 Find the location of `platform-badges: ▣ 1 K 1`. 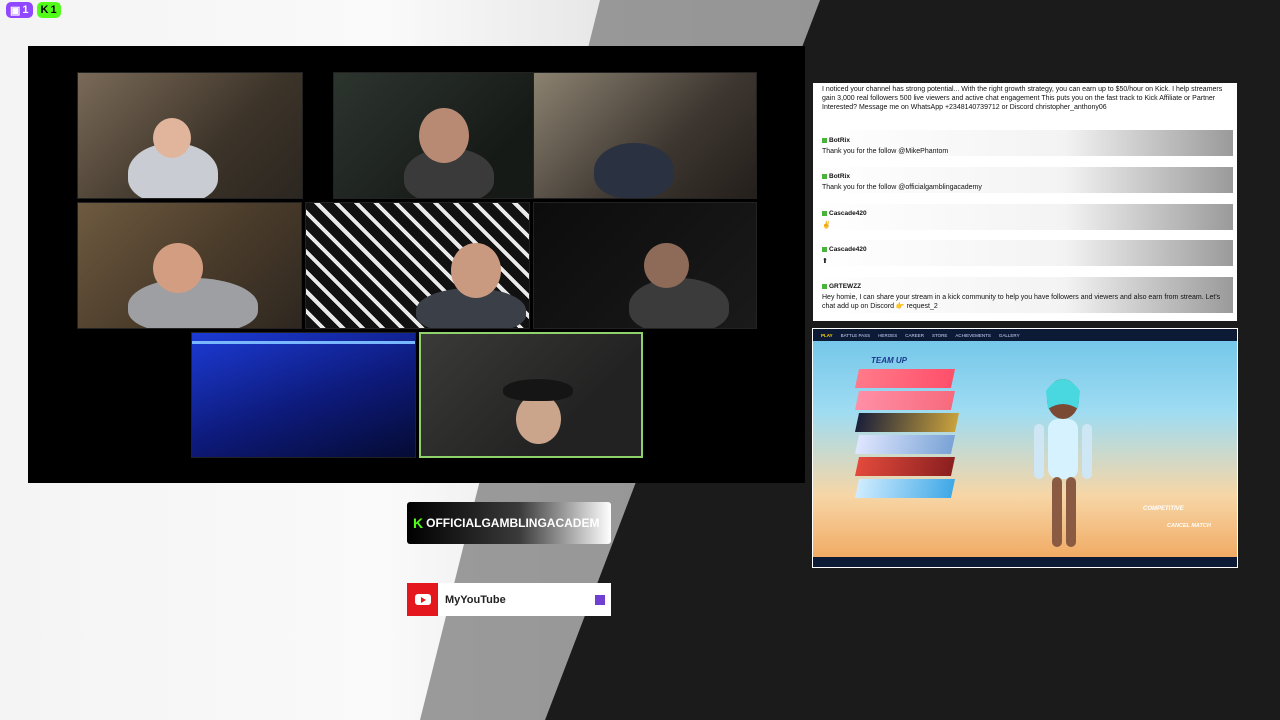

platform-badges: ▣ 1 K 1 is located at coordinates (33, 10).